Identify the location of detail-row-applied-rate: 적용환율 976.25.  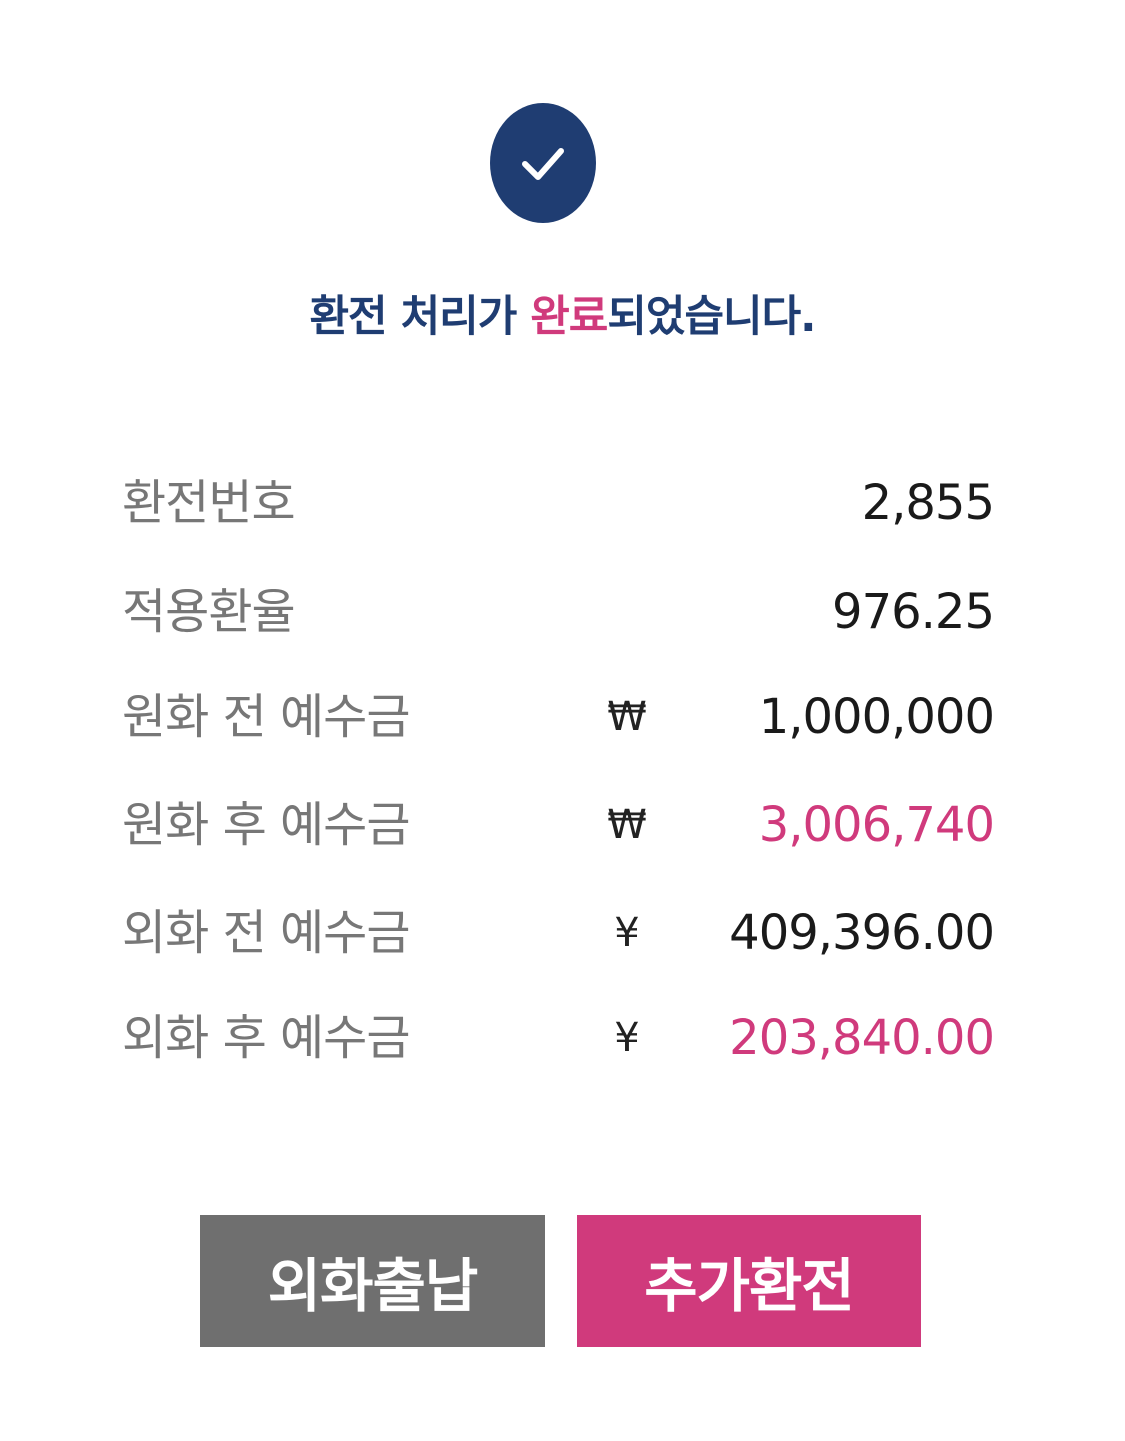
(558, 612).